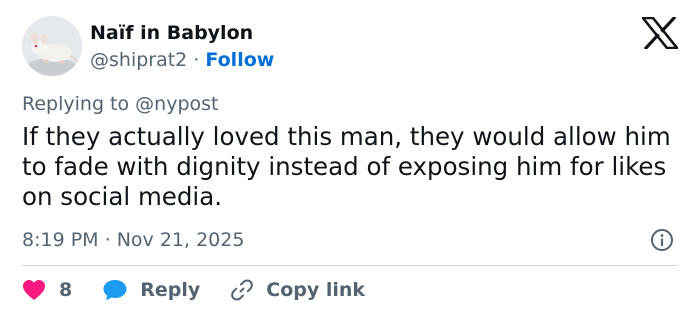 The image size is (700, 318). I want to click on tweet-time: 8:19 PM, so click(60, 240).